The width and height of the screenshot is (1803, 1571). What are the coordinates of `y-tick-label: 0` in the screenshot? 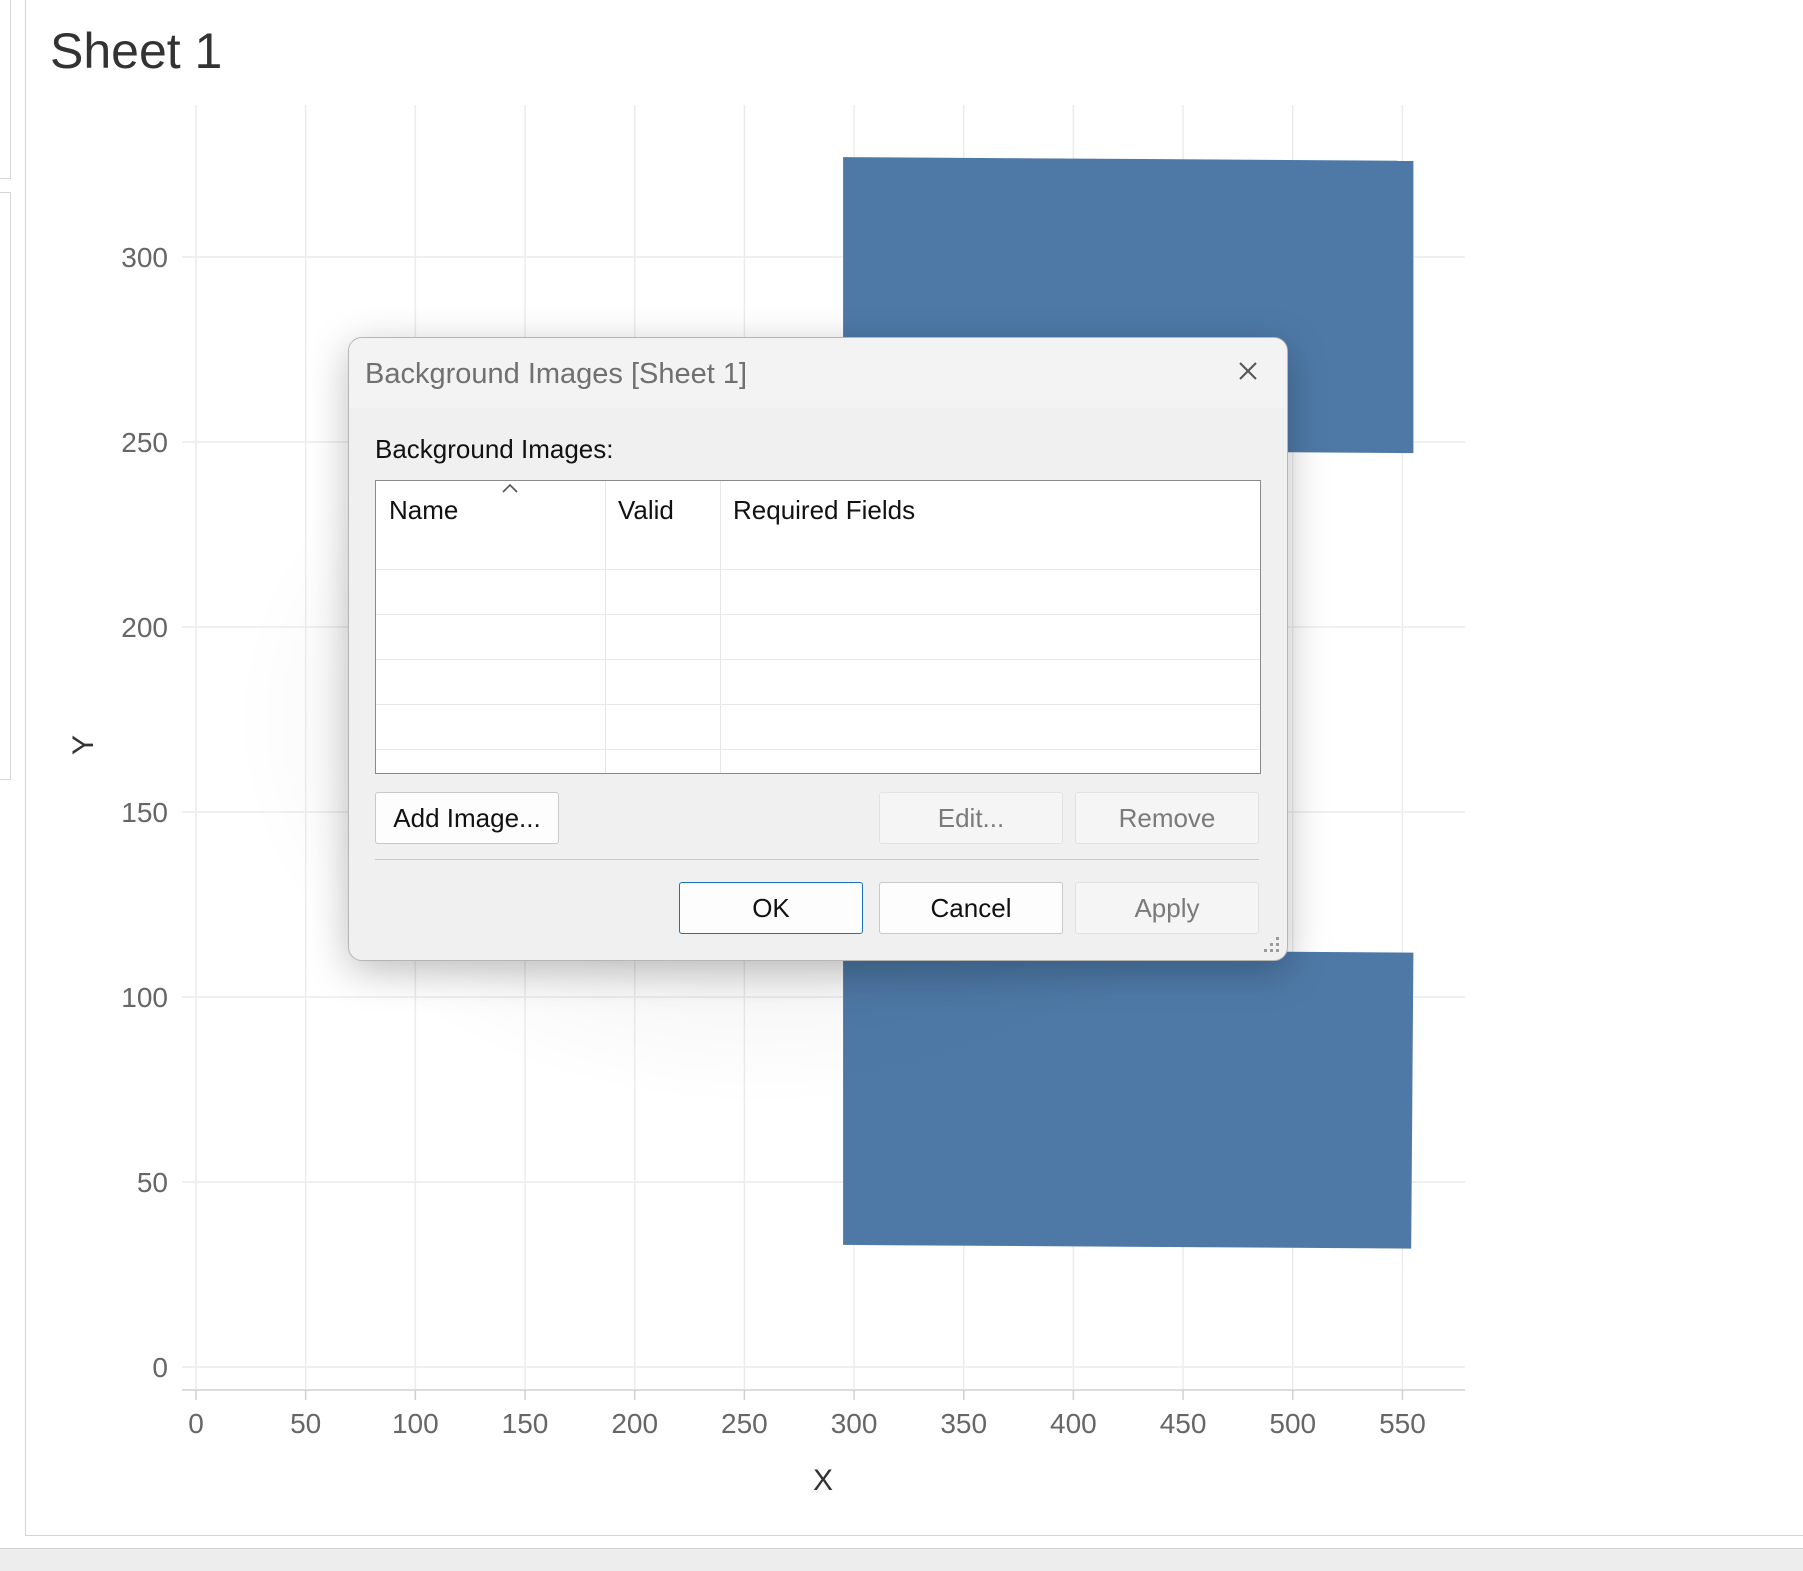 It's located at (160, 1367).